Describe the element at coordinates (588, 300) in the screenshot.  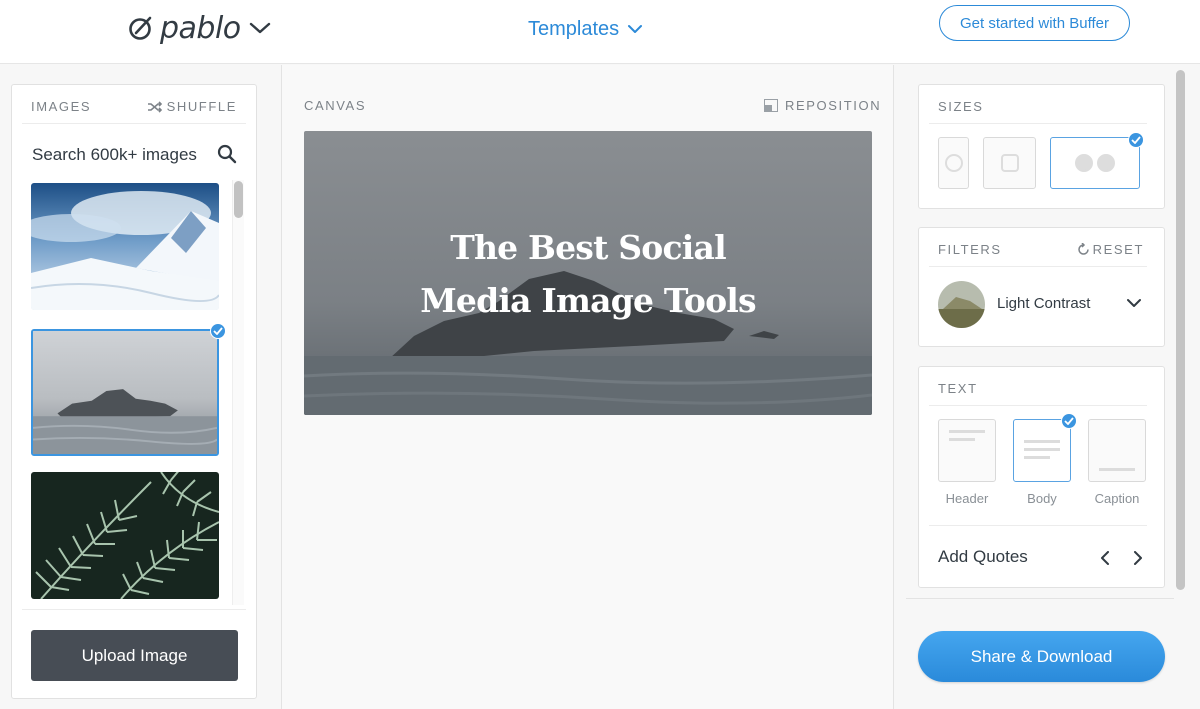
I see `headline-line-2: Media Image Tools` at that location.